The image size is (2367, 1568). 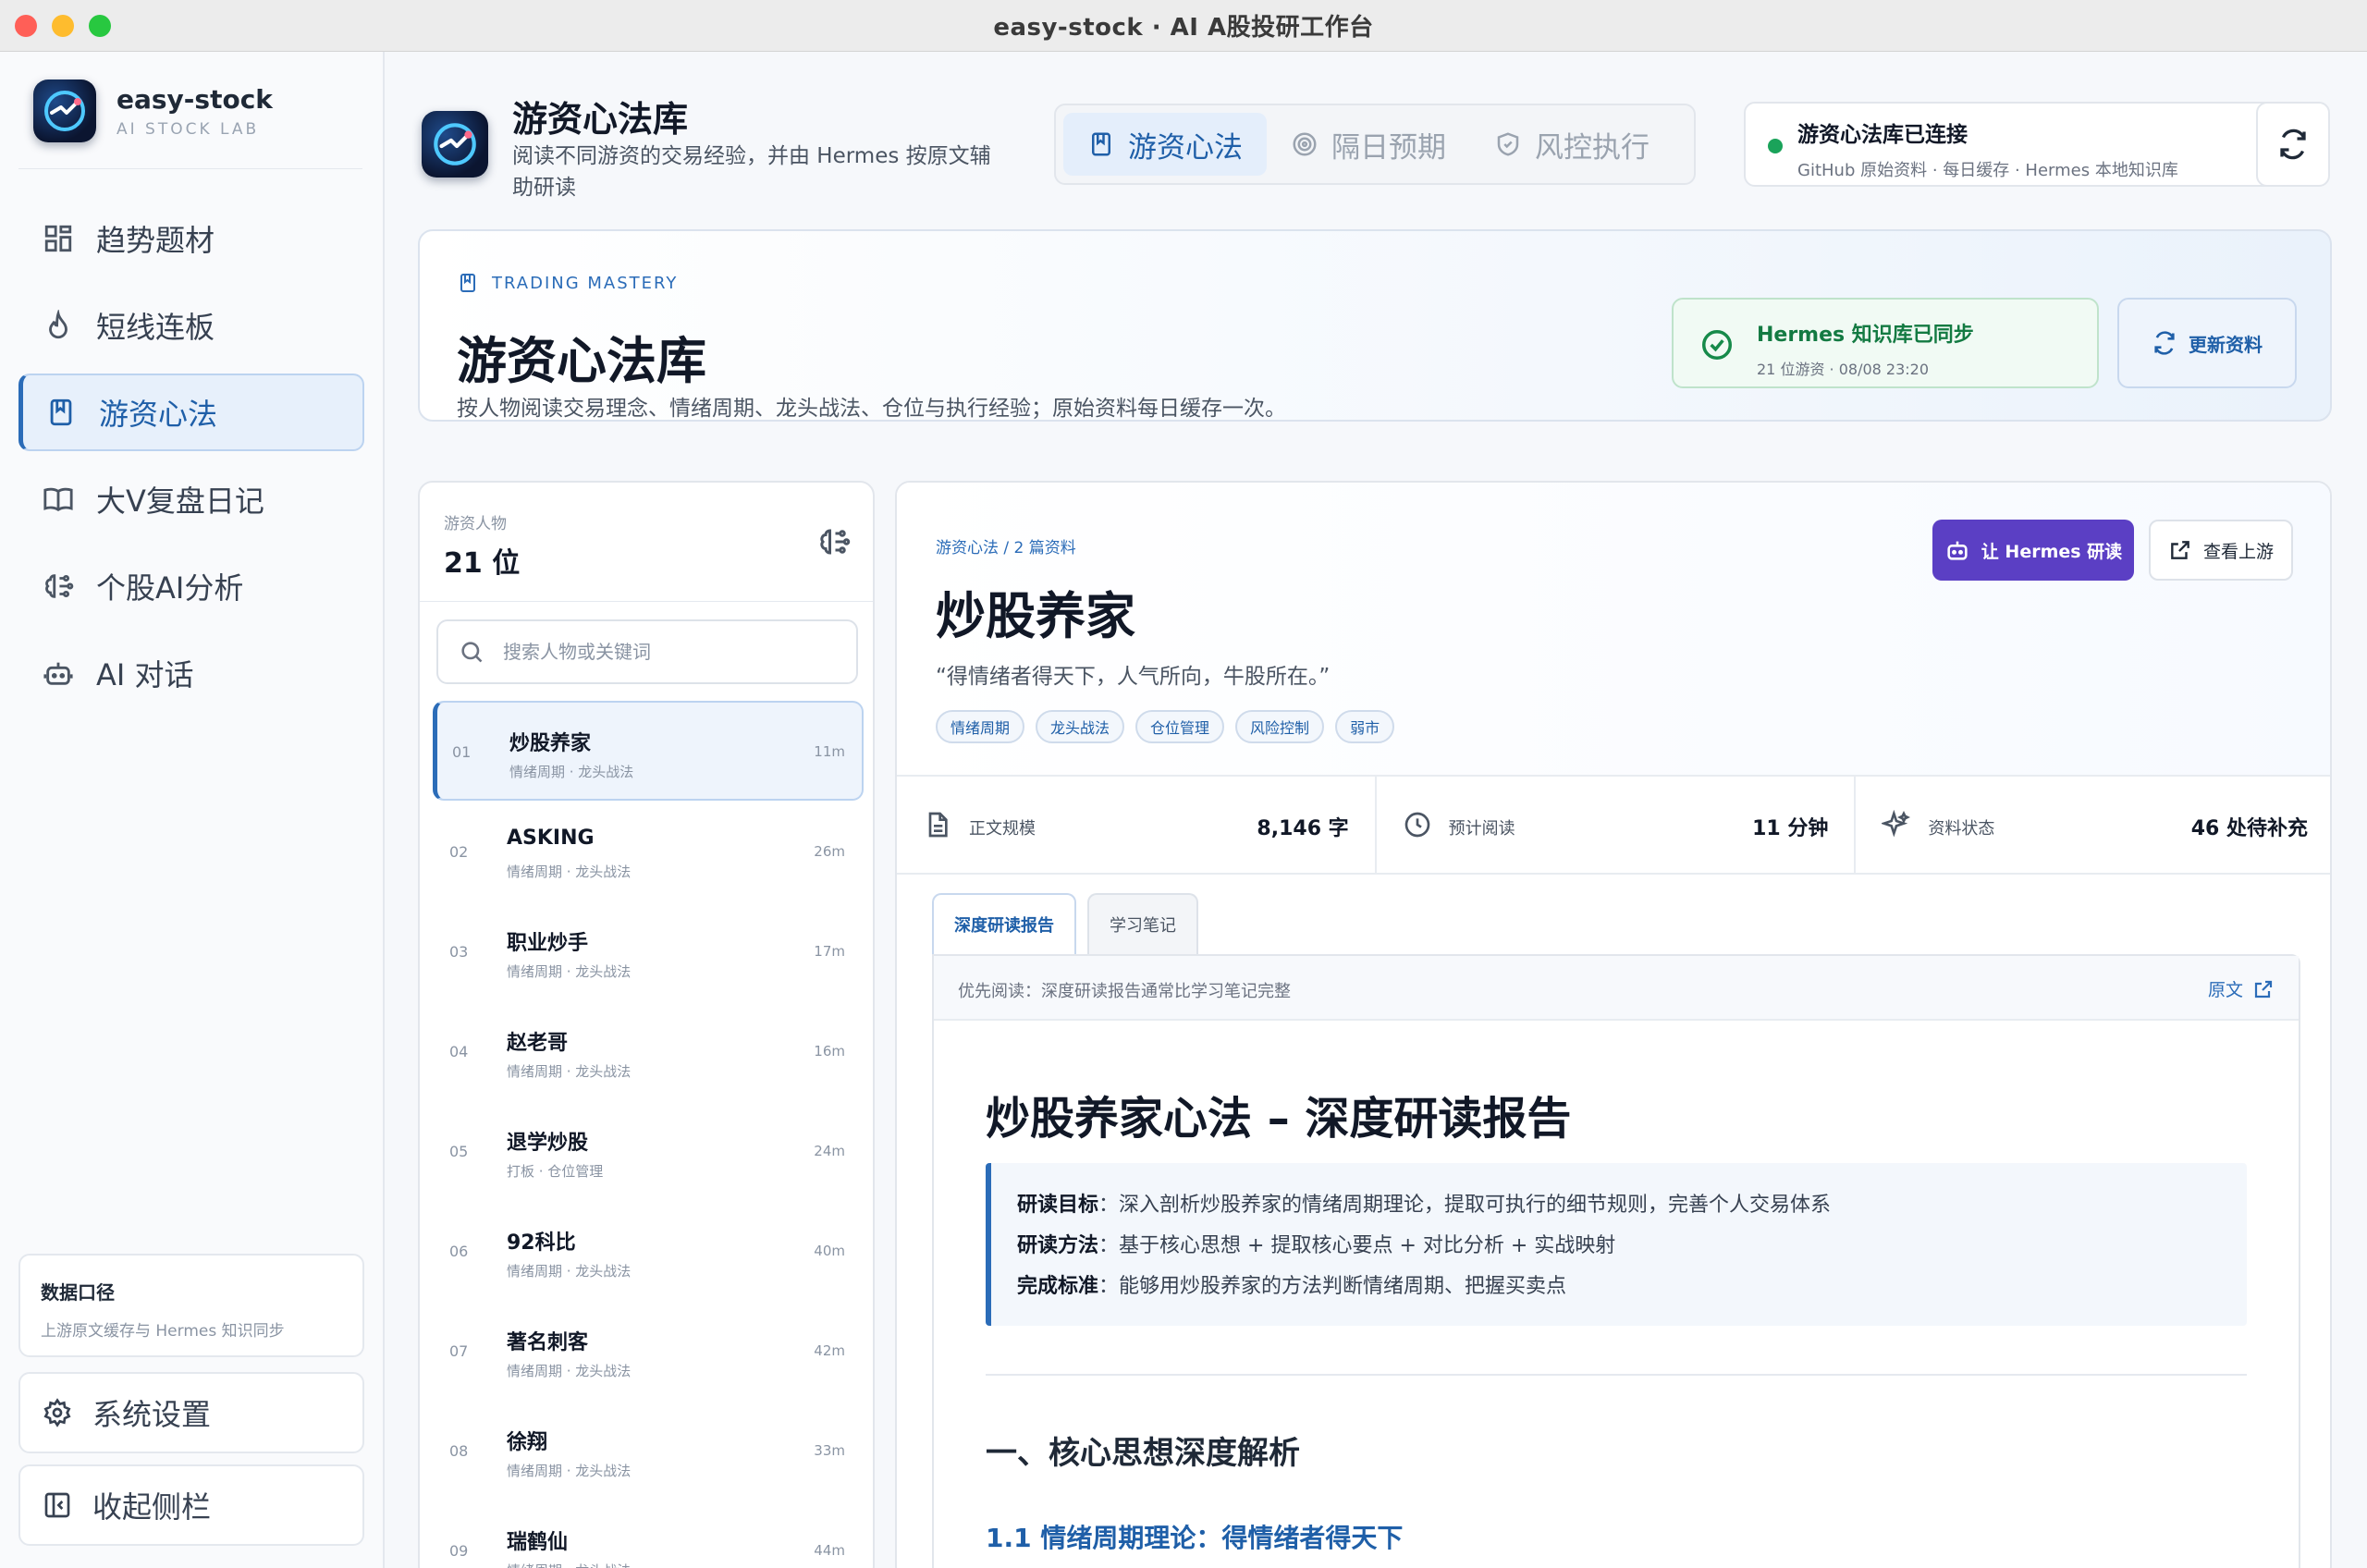 I want to click on stat-value: 8,146 字, so click(x=1303, y=829).